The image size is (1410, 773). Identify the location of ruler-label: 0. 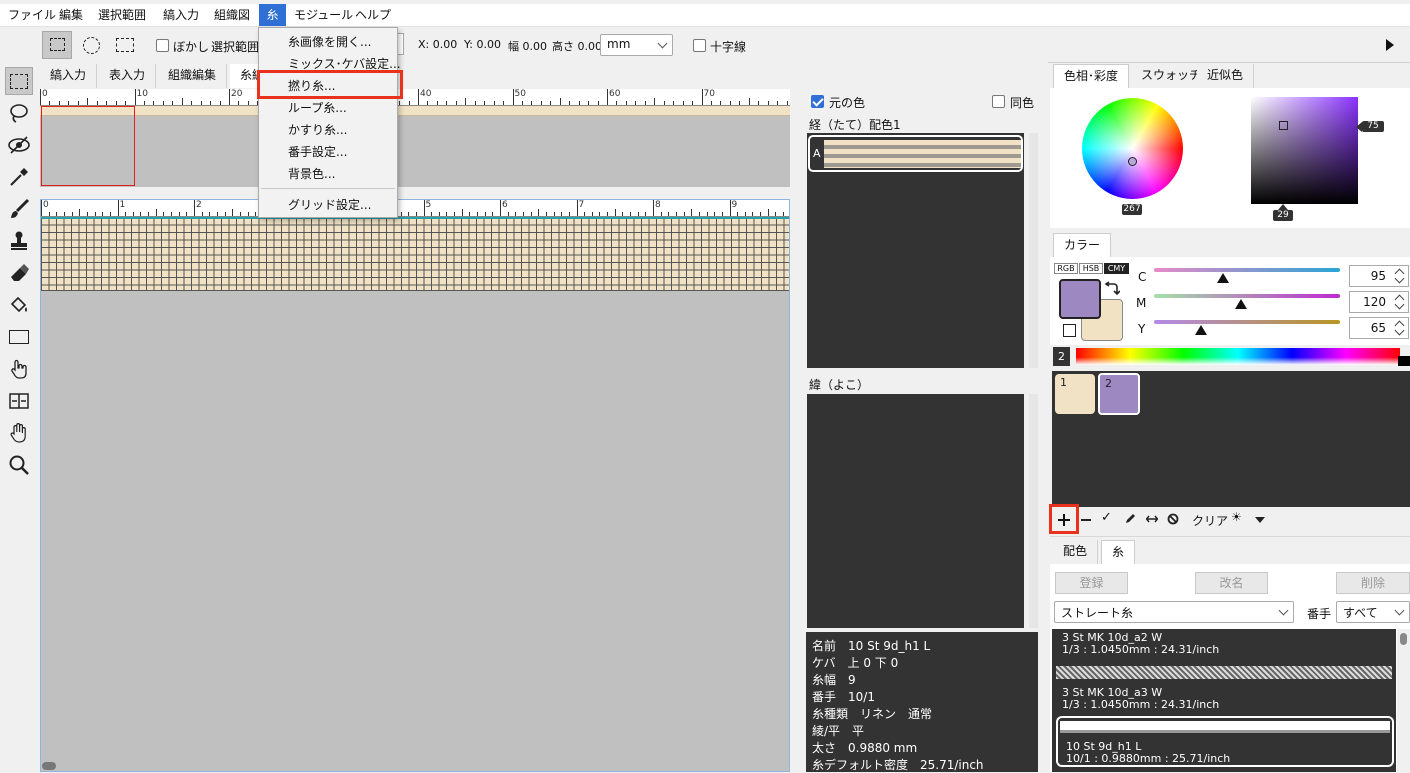
(45, 94).